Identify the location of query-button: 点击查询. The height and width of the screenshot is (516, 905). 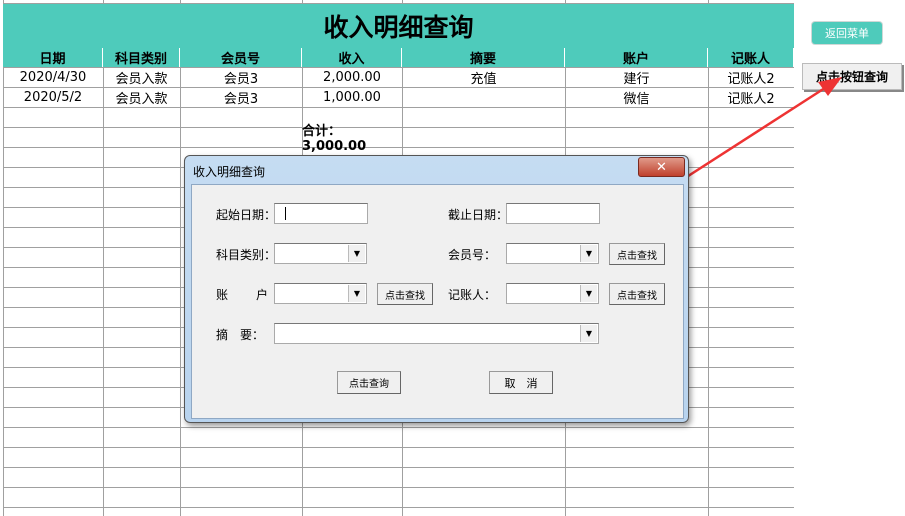
(369, 382).